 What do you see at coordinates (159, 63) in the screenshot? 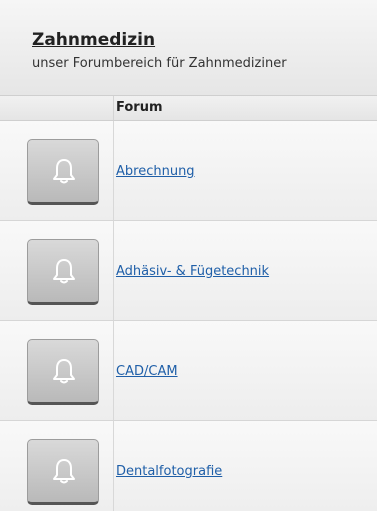
I see `category-subtitle: unser Forumbereich für Zahnmediziner` at bounding box center [159, 63].